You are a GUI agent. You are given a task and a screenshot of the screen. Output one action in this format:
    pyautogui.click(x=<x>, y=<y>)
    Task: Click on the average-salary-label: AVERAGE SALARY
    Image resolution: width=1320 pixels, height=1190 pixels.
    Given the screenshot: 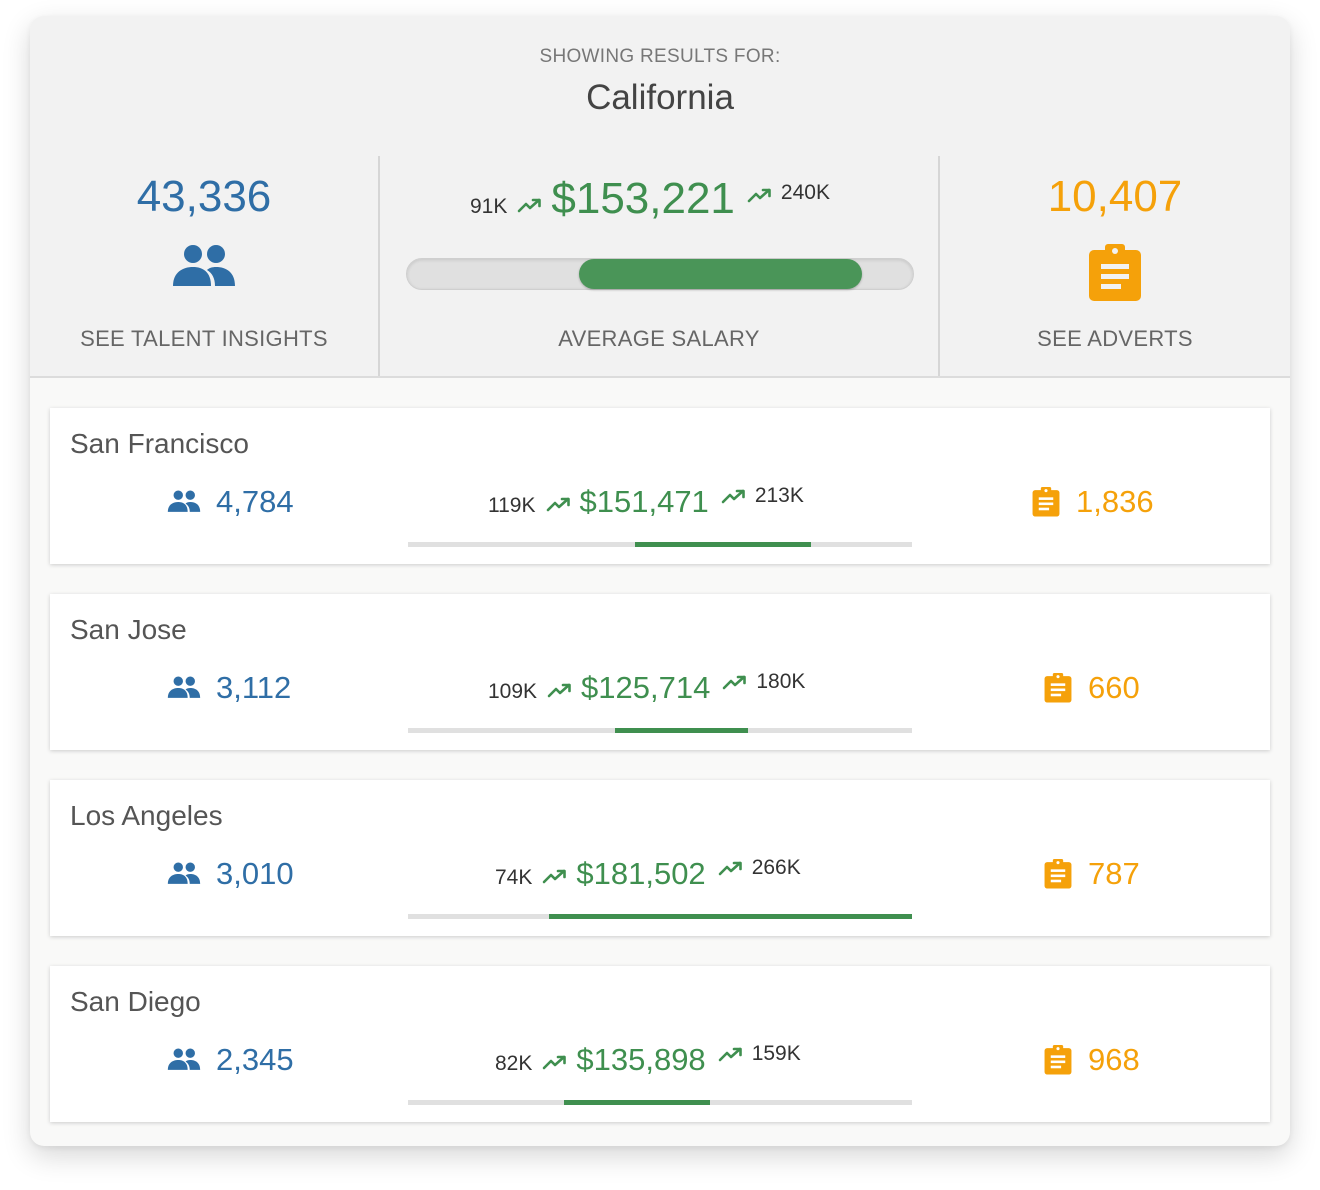 What is the action you would take?
    pyautogui.click(x=659, y=338)
    